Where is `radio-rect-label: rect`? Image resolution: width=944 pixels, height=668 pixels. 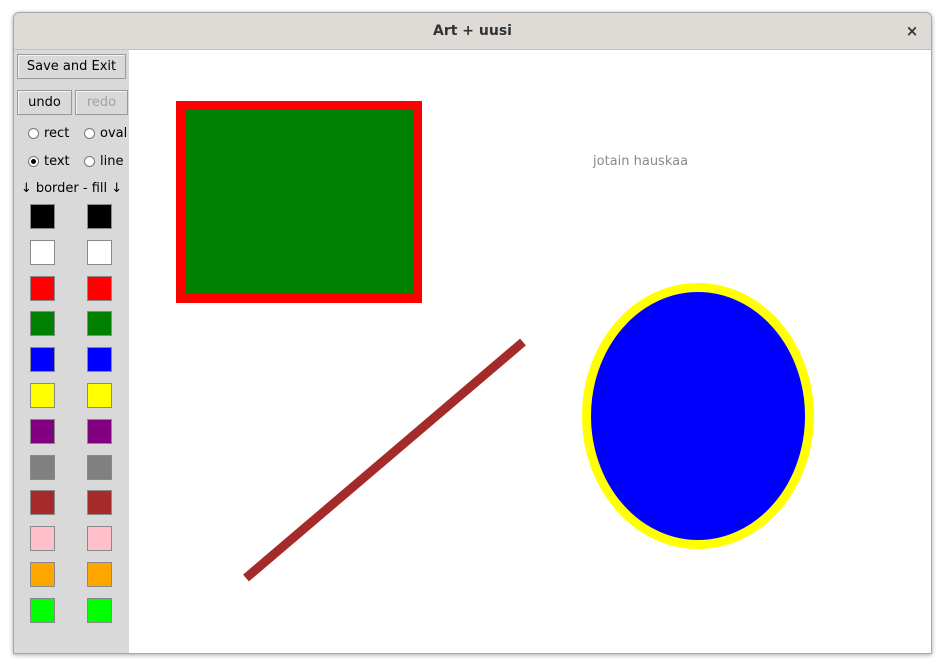
radio-rect-label: rect is located at coordinates (57, 133).